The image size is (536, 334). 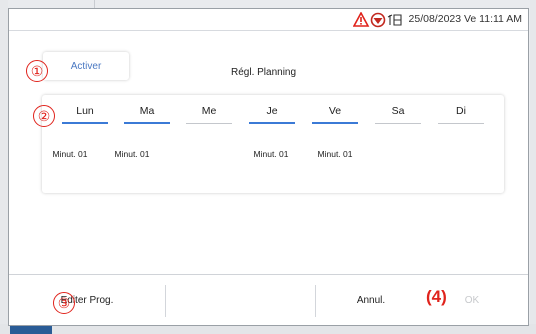 What do you see at coordinates (335, 114) in the screenshot?
I see `day-tab-ve: Ve` at bounding box center [335, 114].